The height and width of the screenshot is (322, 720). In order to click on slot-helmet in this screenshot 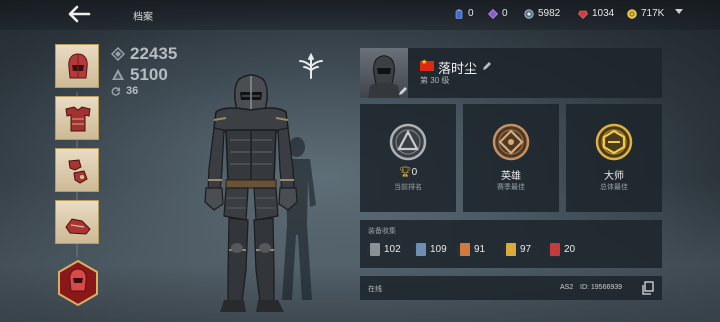, I will do `click(77, 66)`.